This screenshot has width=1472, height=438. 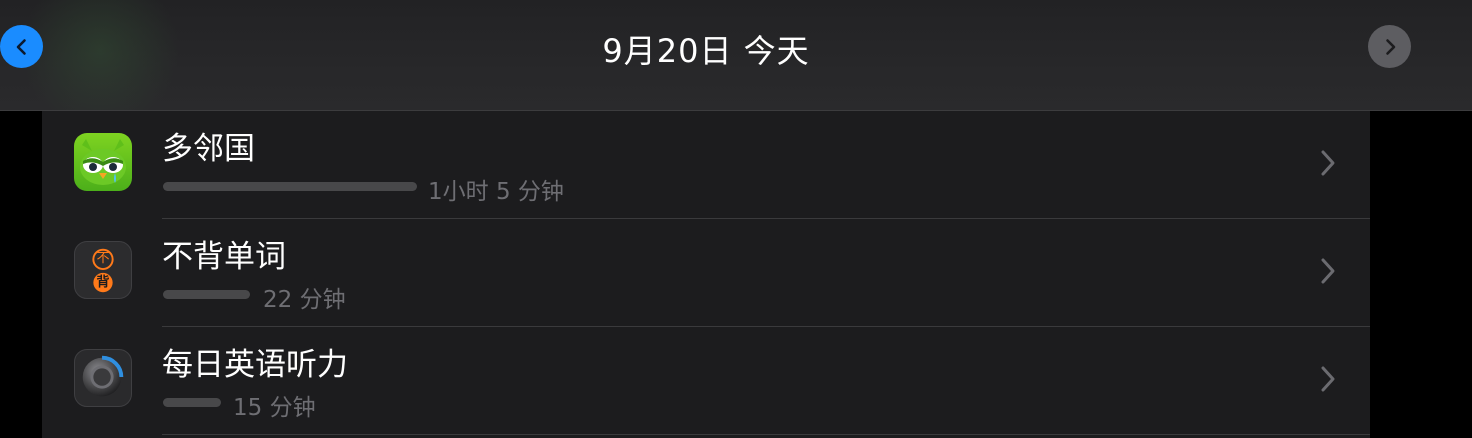 I want to click on usage-duration: 1小时 5 分钟, so click(x=496, y=192).